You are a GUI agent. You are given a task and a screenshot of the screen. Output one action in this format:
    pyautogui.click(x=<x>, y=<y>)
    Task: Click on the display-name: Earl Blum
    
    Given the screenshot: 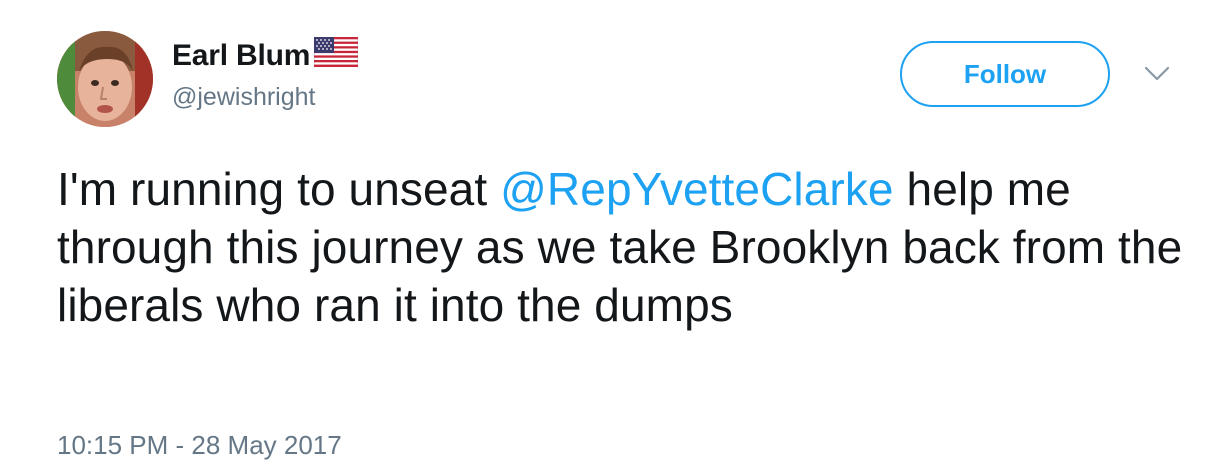 What is the action you would take?
    pyautogui.click(x=241, y=56)
    